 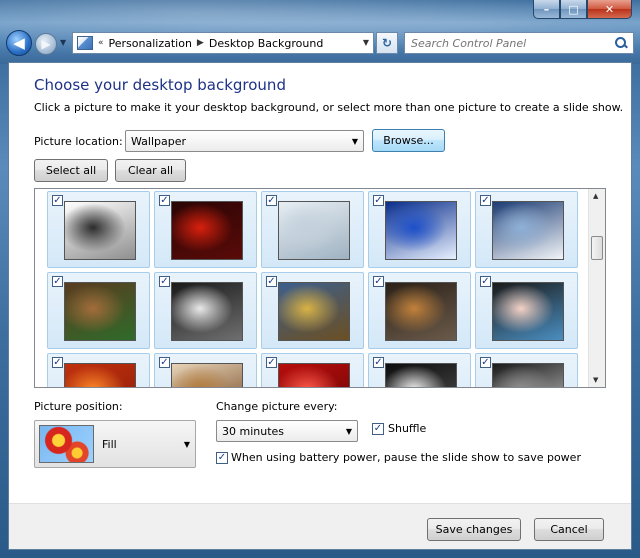 What do you see at coordinates (150, 43) in the screenshot?
I see `breadcrumb-personalization: Personalization` at bounding box center [150, 43].